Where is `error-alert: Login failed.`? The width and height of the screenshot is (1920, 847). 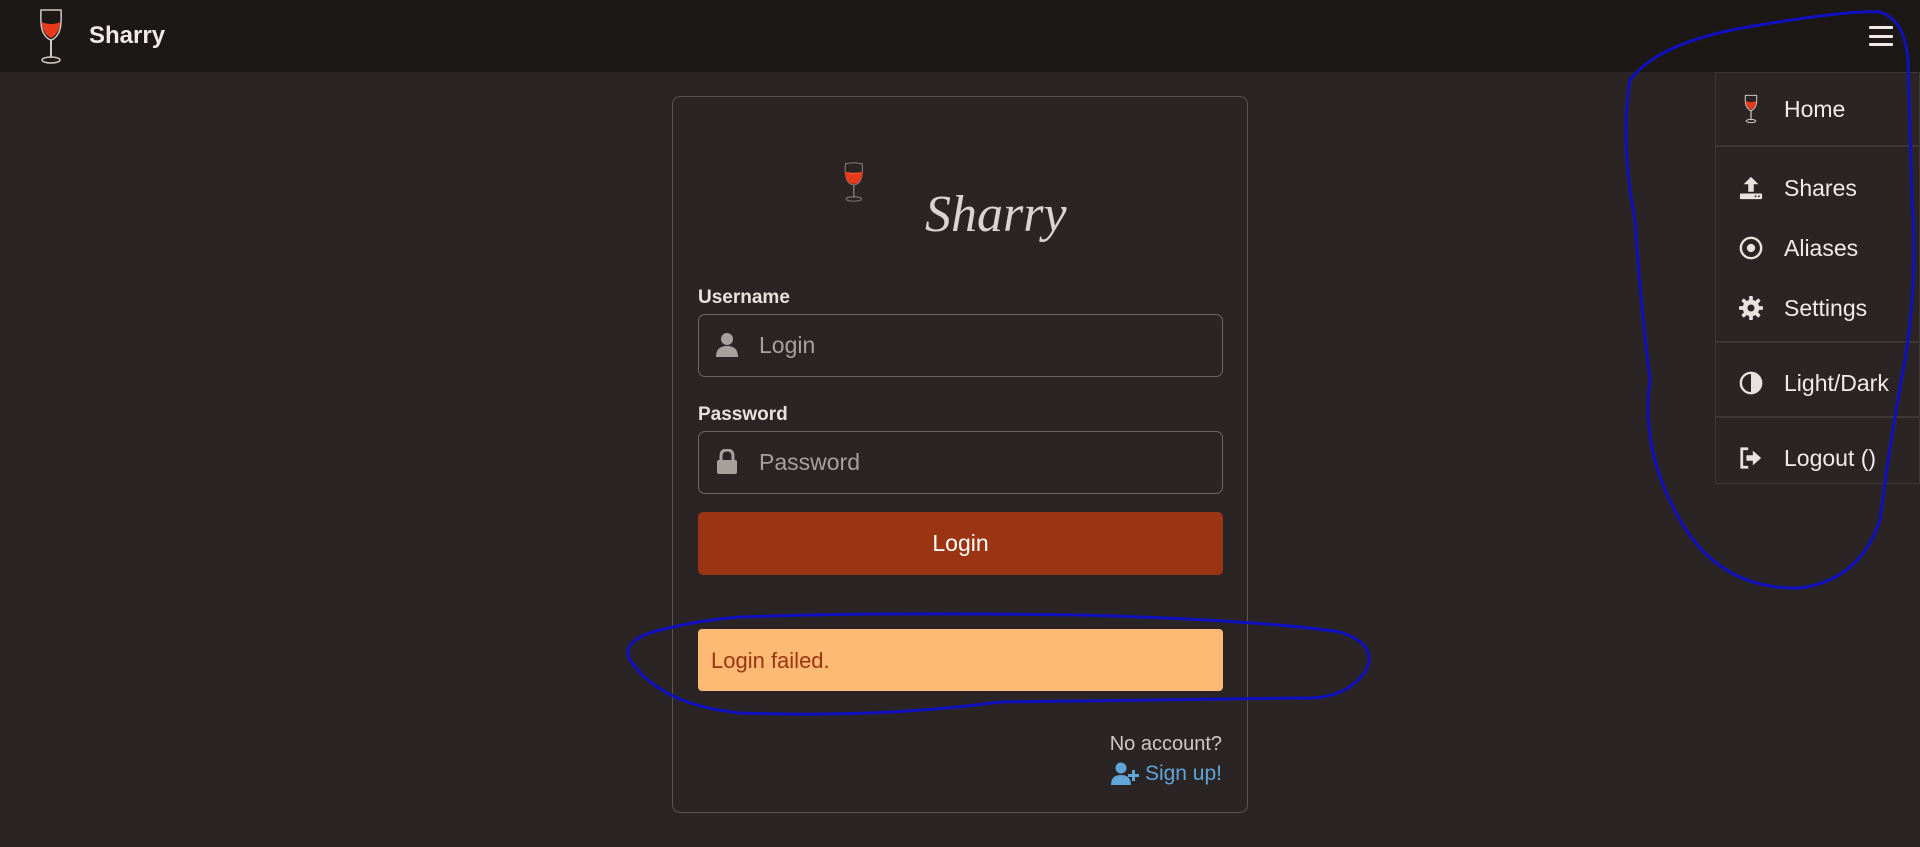
error-alert: Login failed. is located at coordinates (960, 660).